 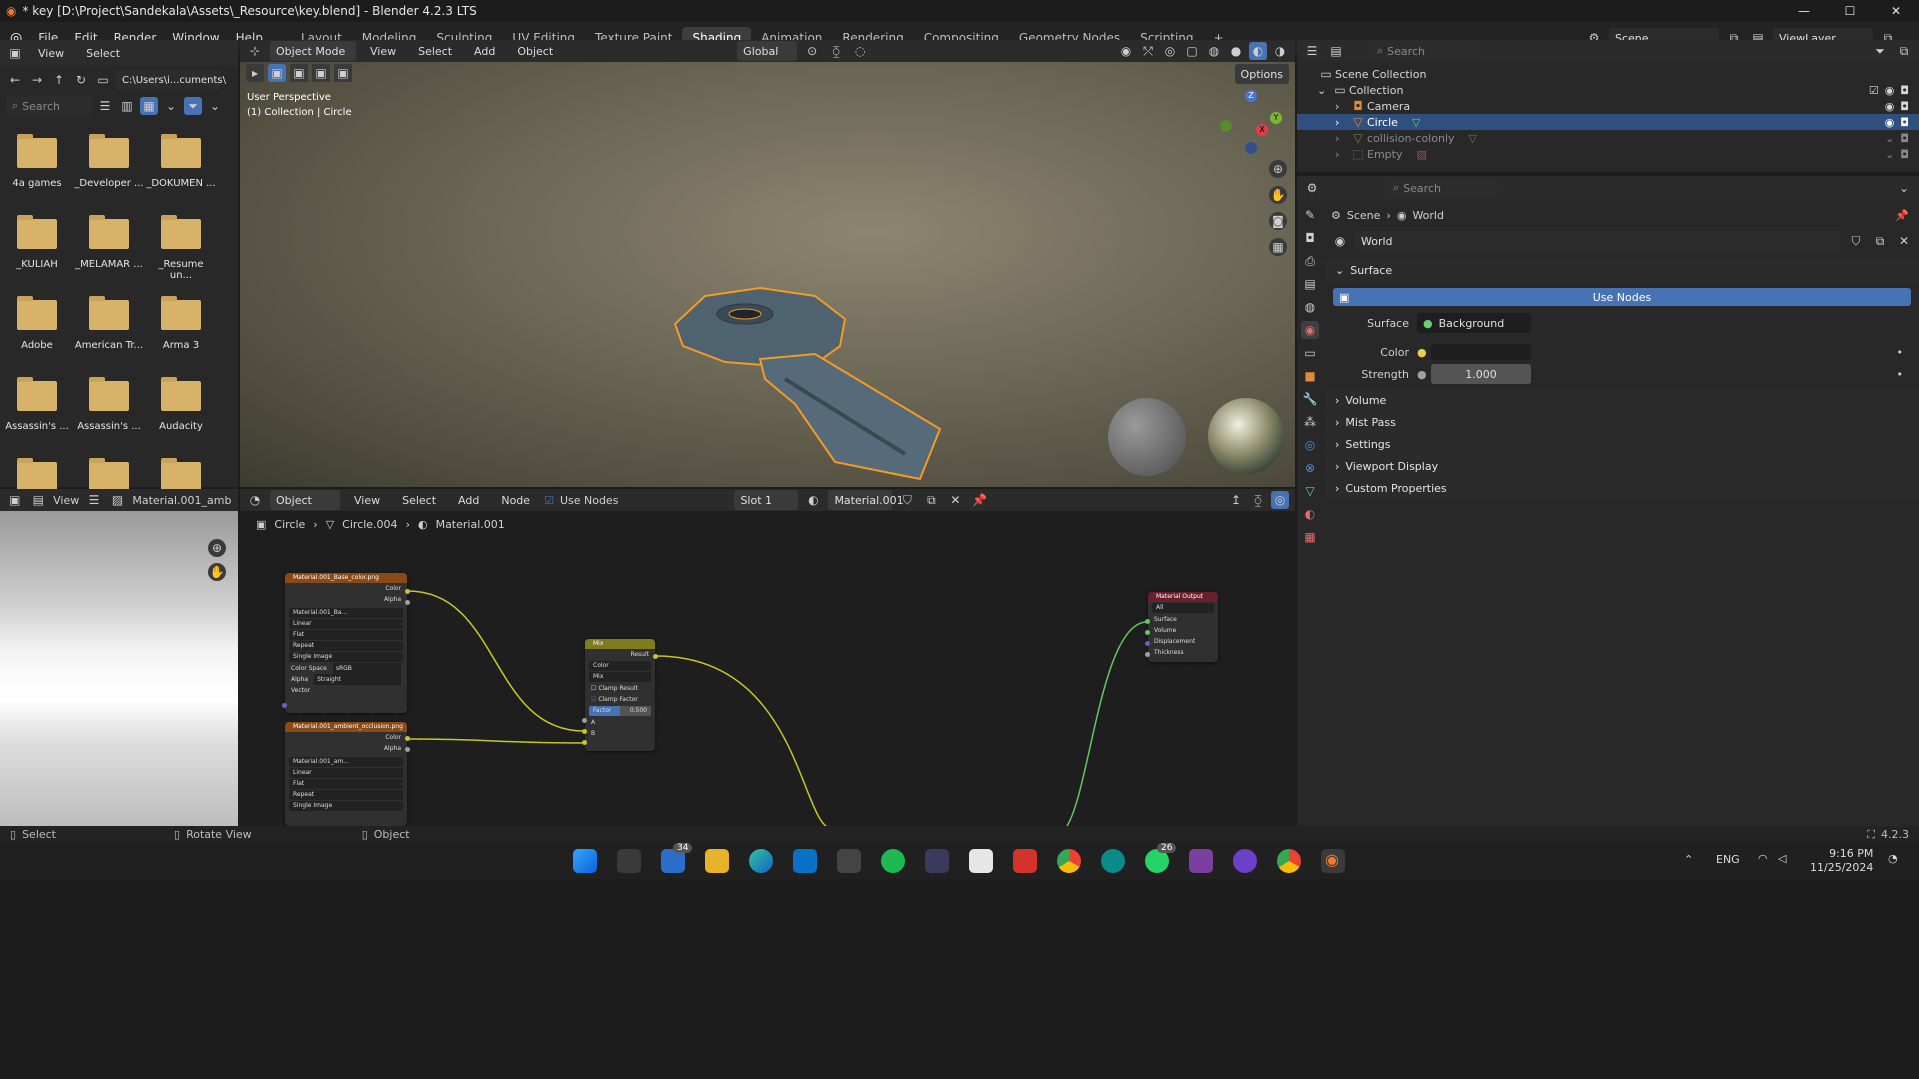 I want to click on collection-tab-icon: ▭, so click(x=1310, y=353).